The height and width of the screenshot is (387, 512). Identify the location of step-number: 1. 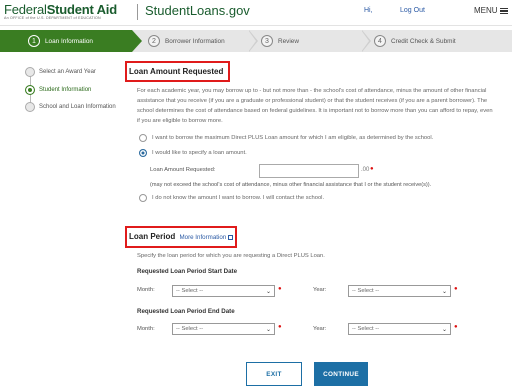
(34, 41).